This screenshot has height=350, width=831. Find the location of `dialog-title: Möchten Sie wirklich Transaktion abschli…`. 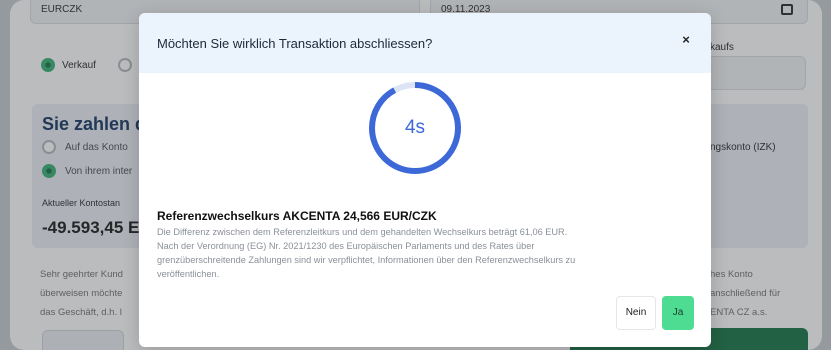

dialog-title: Möchten Sie wirklich Transaktion abschli… is located at coordinates (295, 43).